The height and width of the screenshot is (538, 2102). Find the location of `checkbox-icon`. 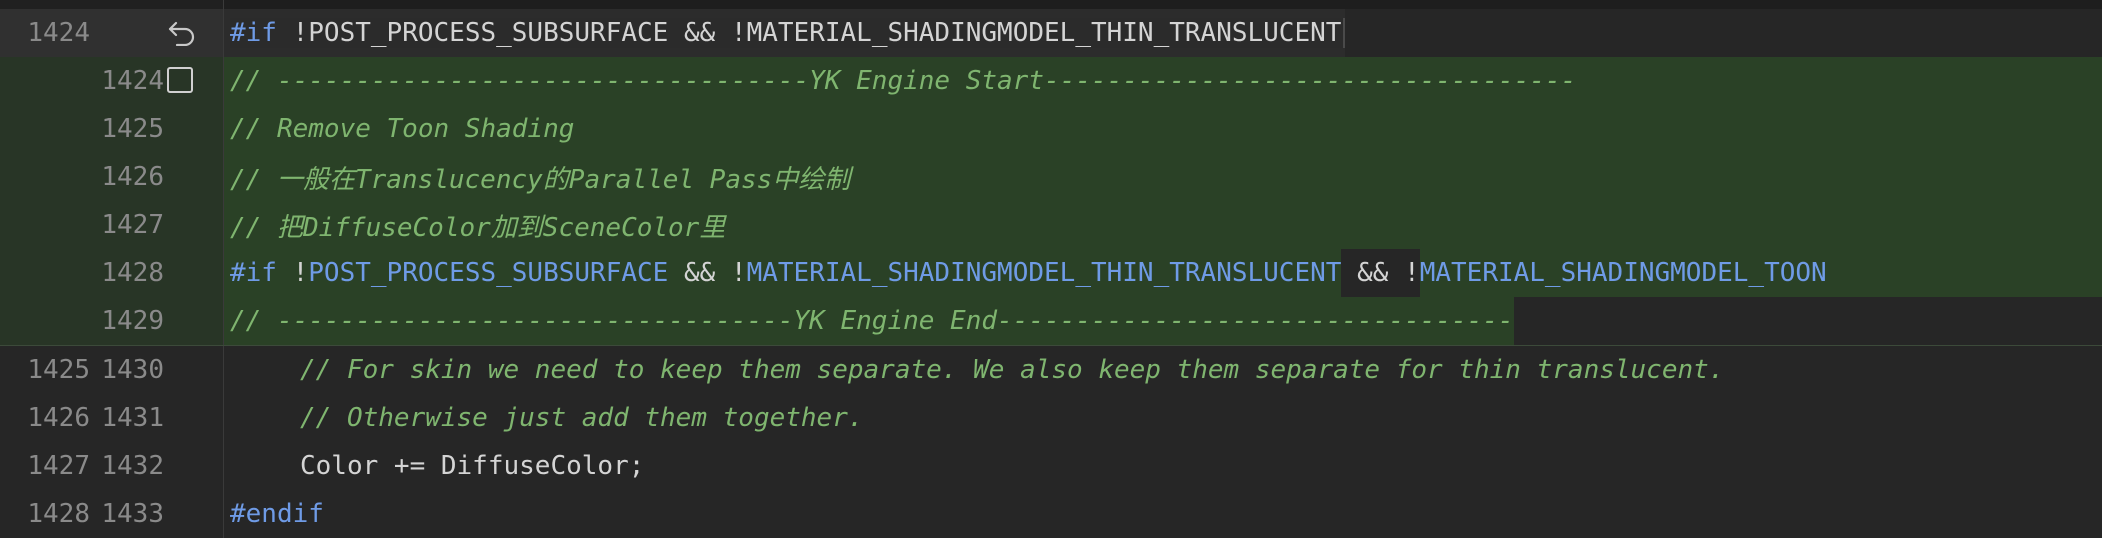

checkbox-icon is located at coordinates (180, 80).